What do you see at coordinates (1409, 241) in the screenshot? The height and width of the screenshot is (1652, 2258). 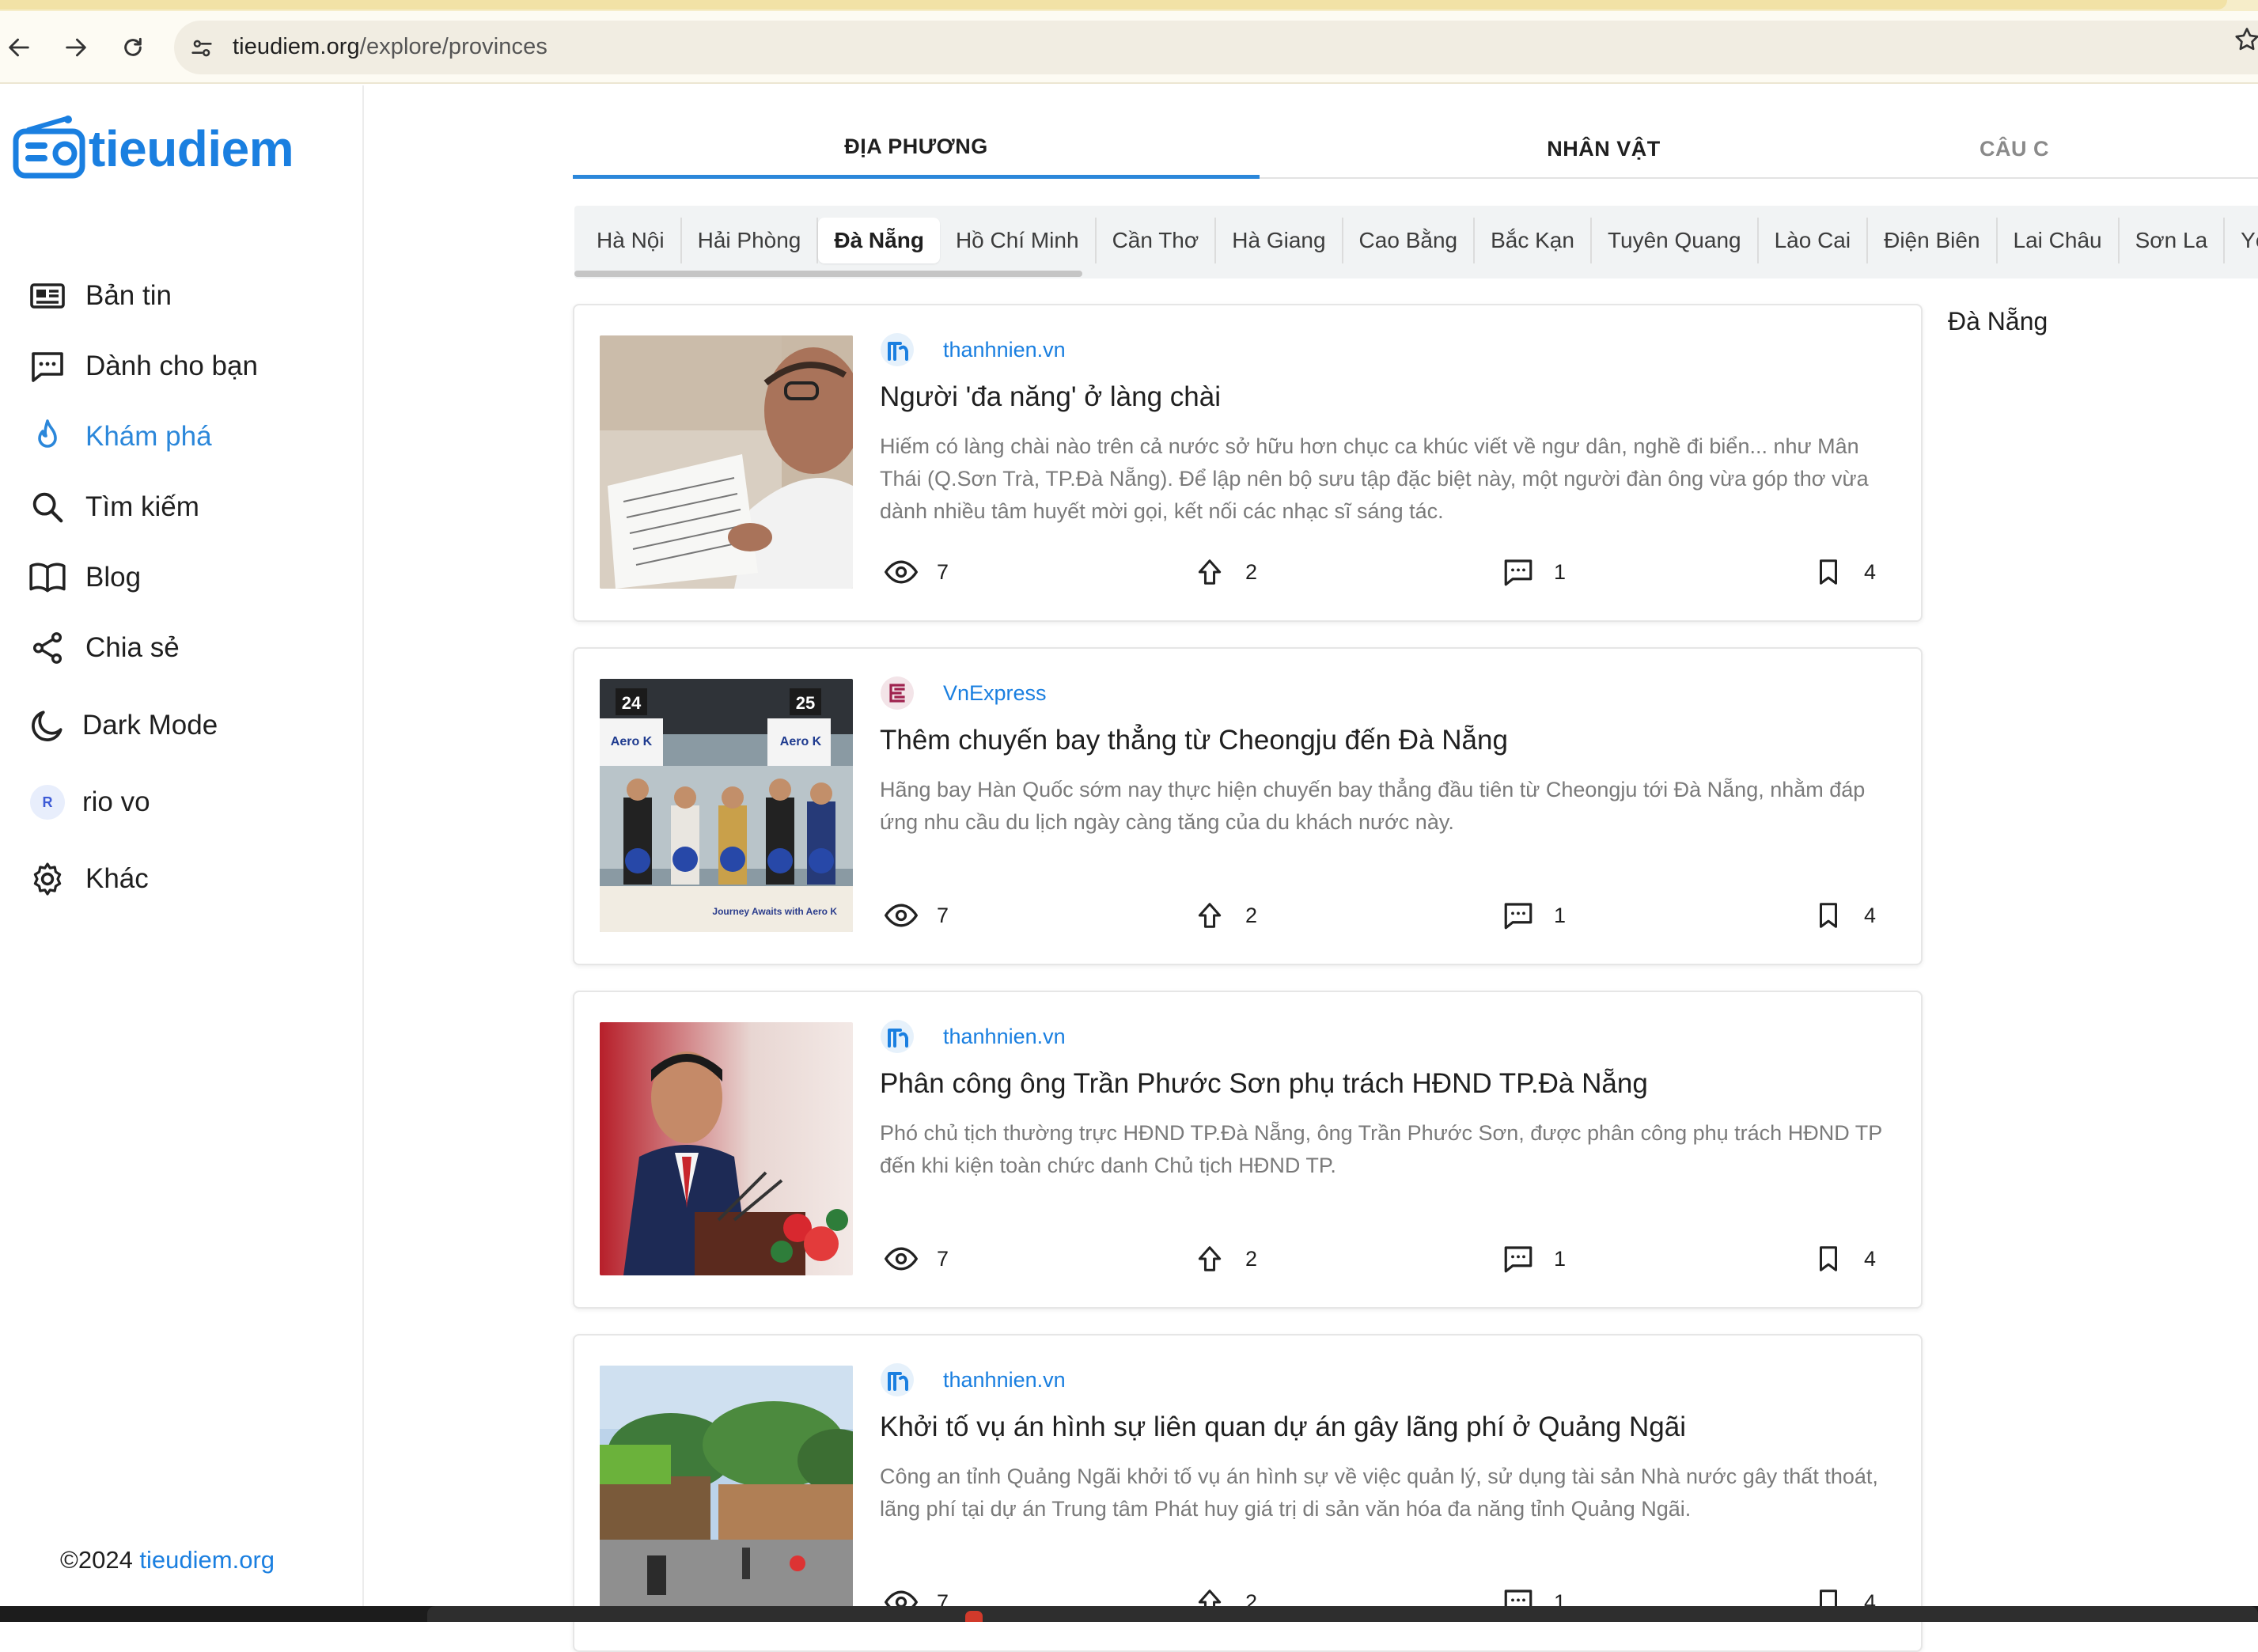 I see `province-chip: Cao Bằng` at bounding box center [1409, 241].